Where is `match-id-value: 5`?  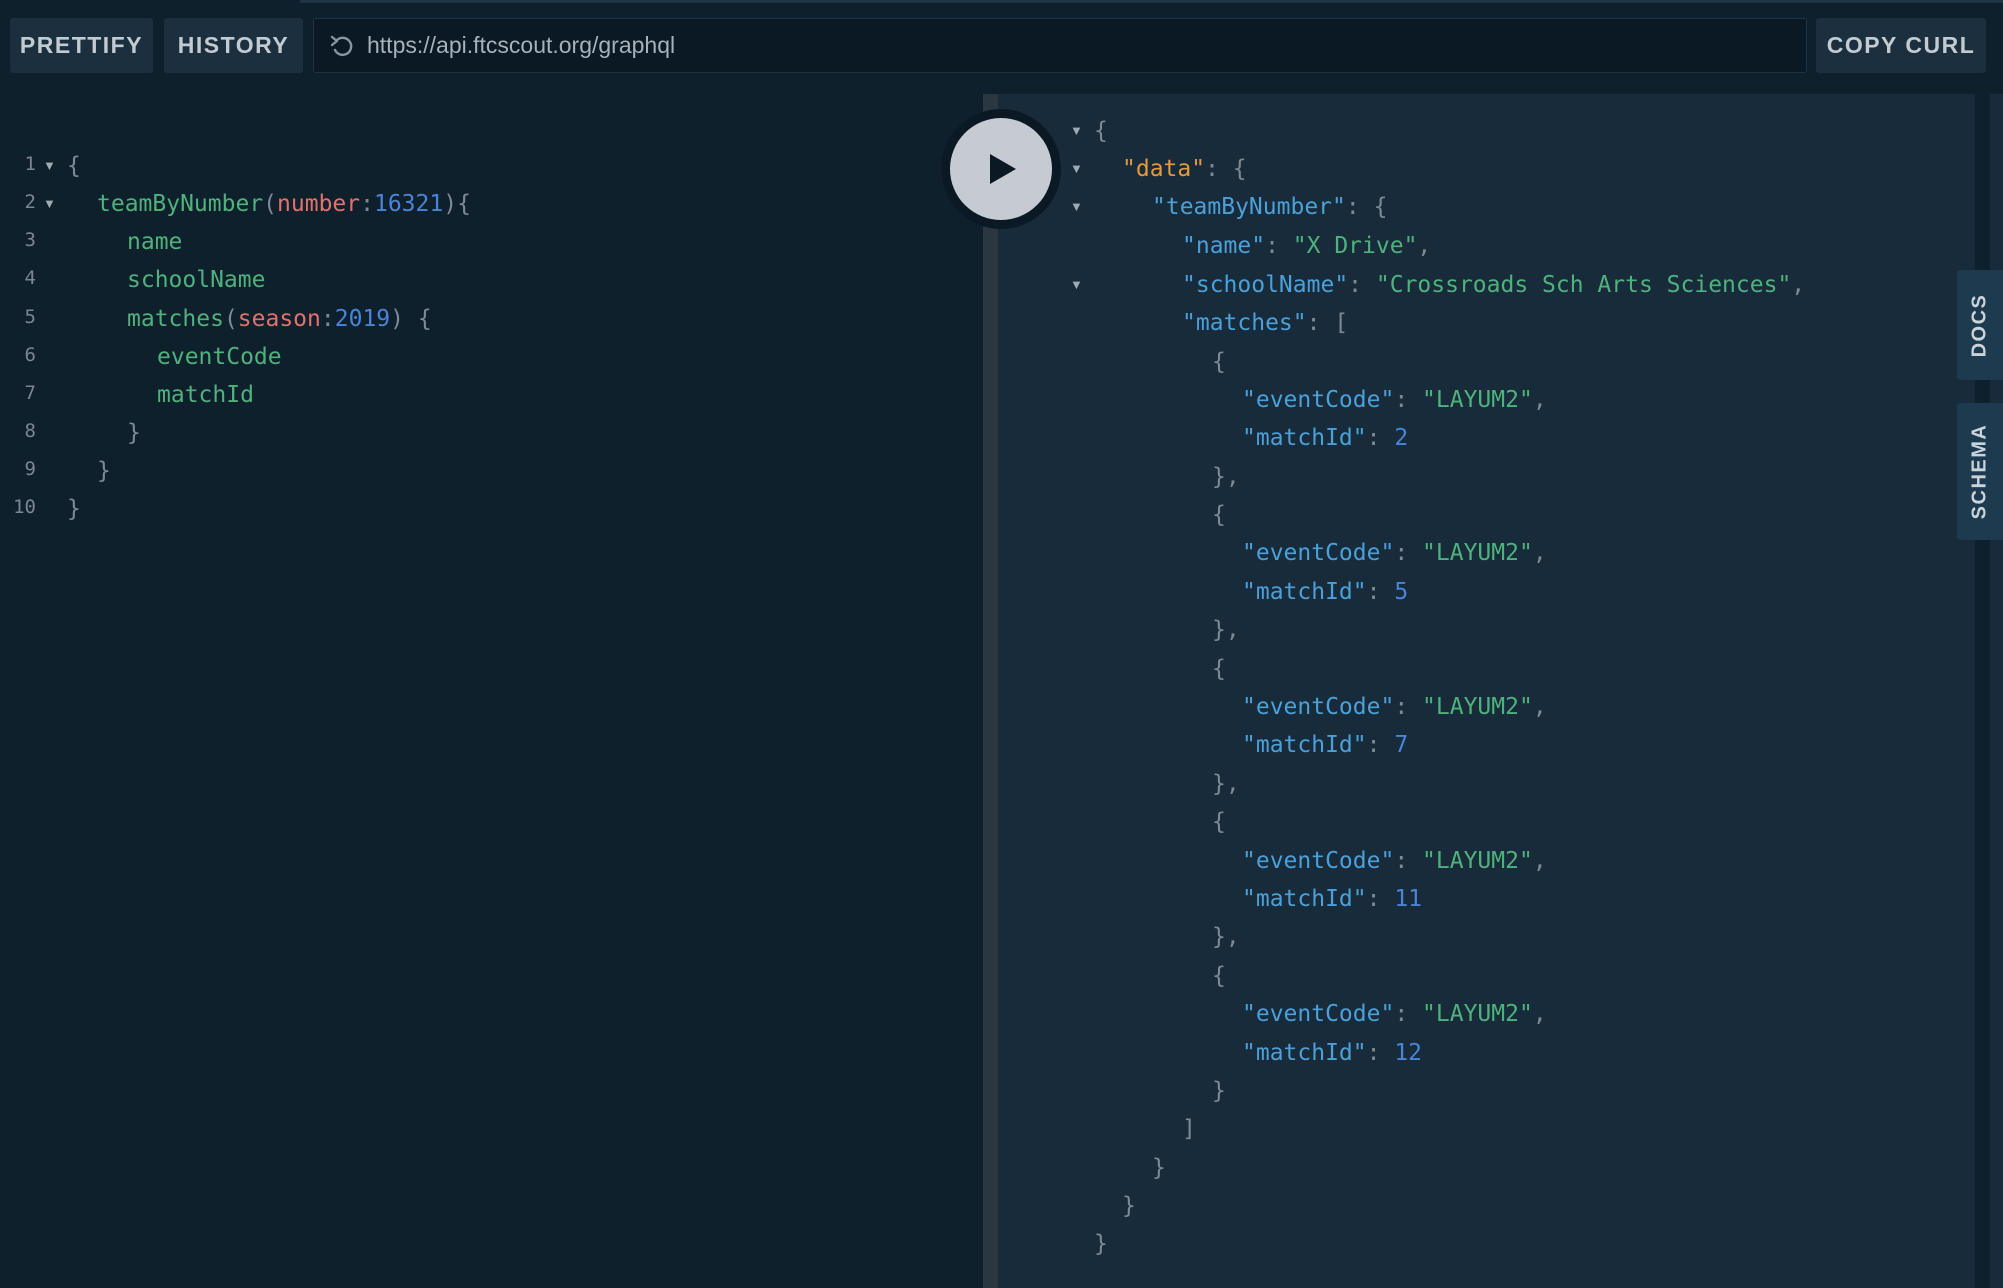 match-id-value: 5 is located at coordinates (1401, 592).